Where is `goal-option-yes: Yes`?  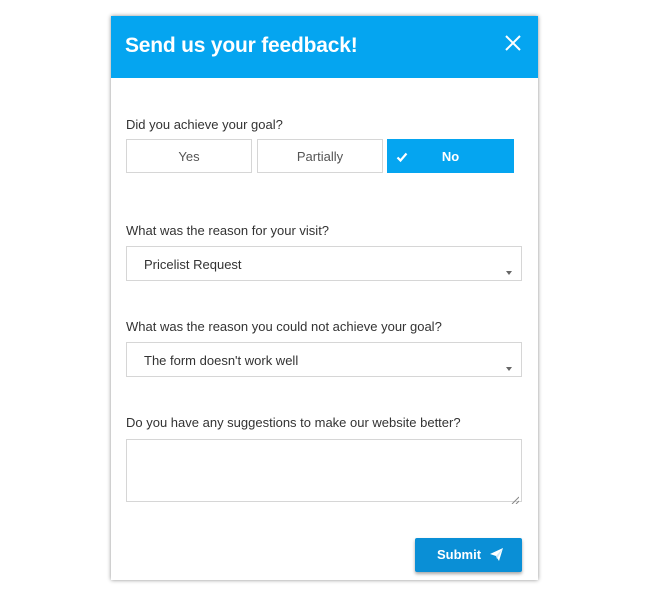 goal-option-yes: Yes is located at coordinates (189, 156).